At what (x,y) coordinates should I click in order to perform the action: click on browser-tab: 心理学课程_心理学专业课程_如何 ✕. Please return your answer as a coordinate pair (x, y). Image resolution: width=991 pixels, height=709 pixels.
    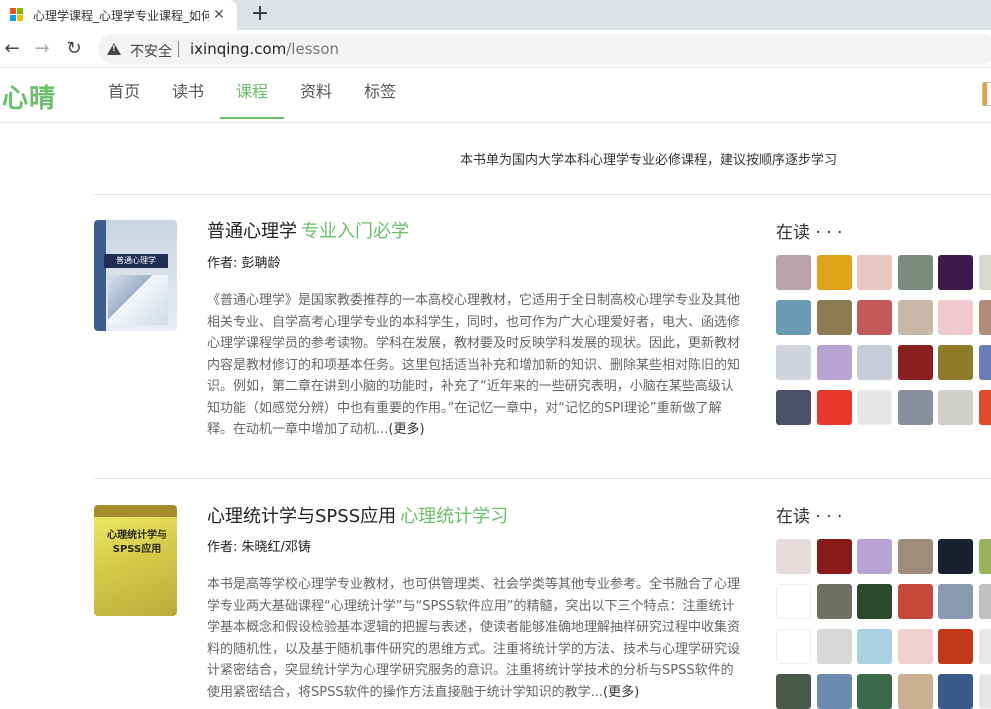
    Looking at the image, I should click on (118, 15).